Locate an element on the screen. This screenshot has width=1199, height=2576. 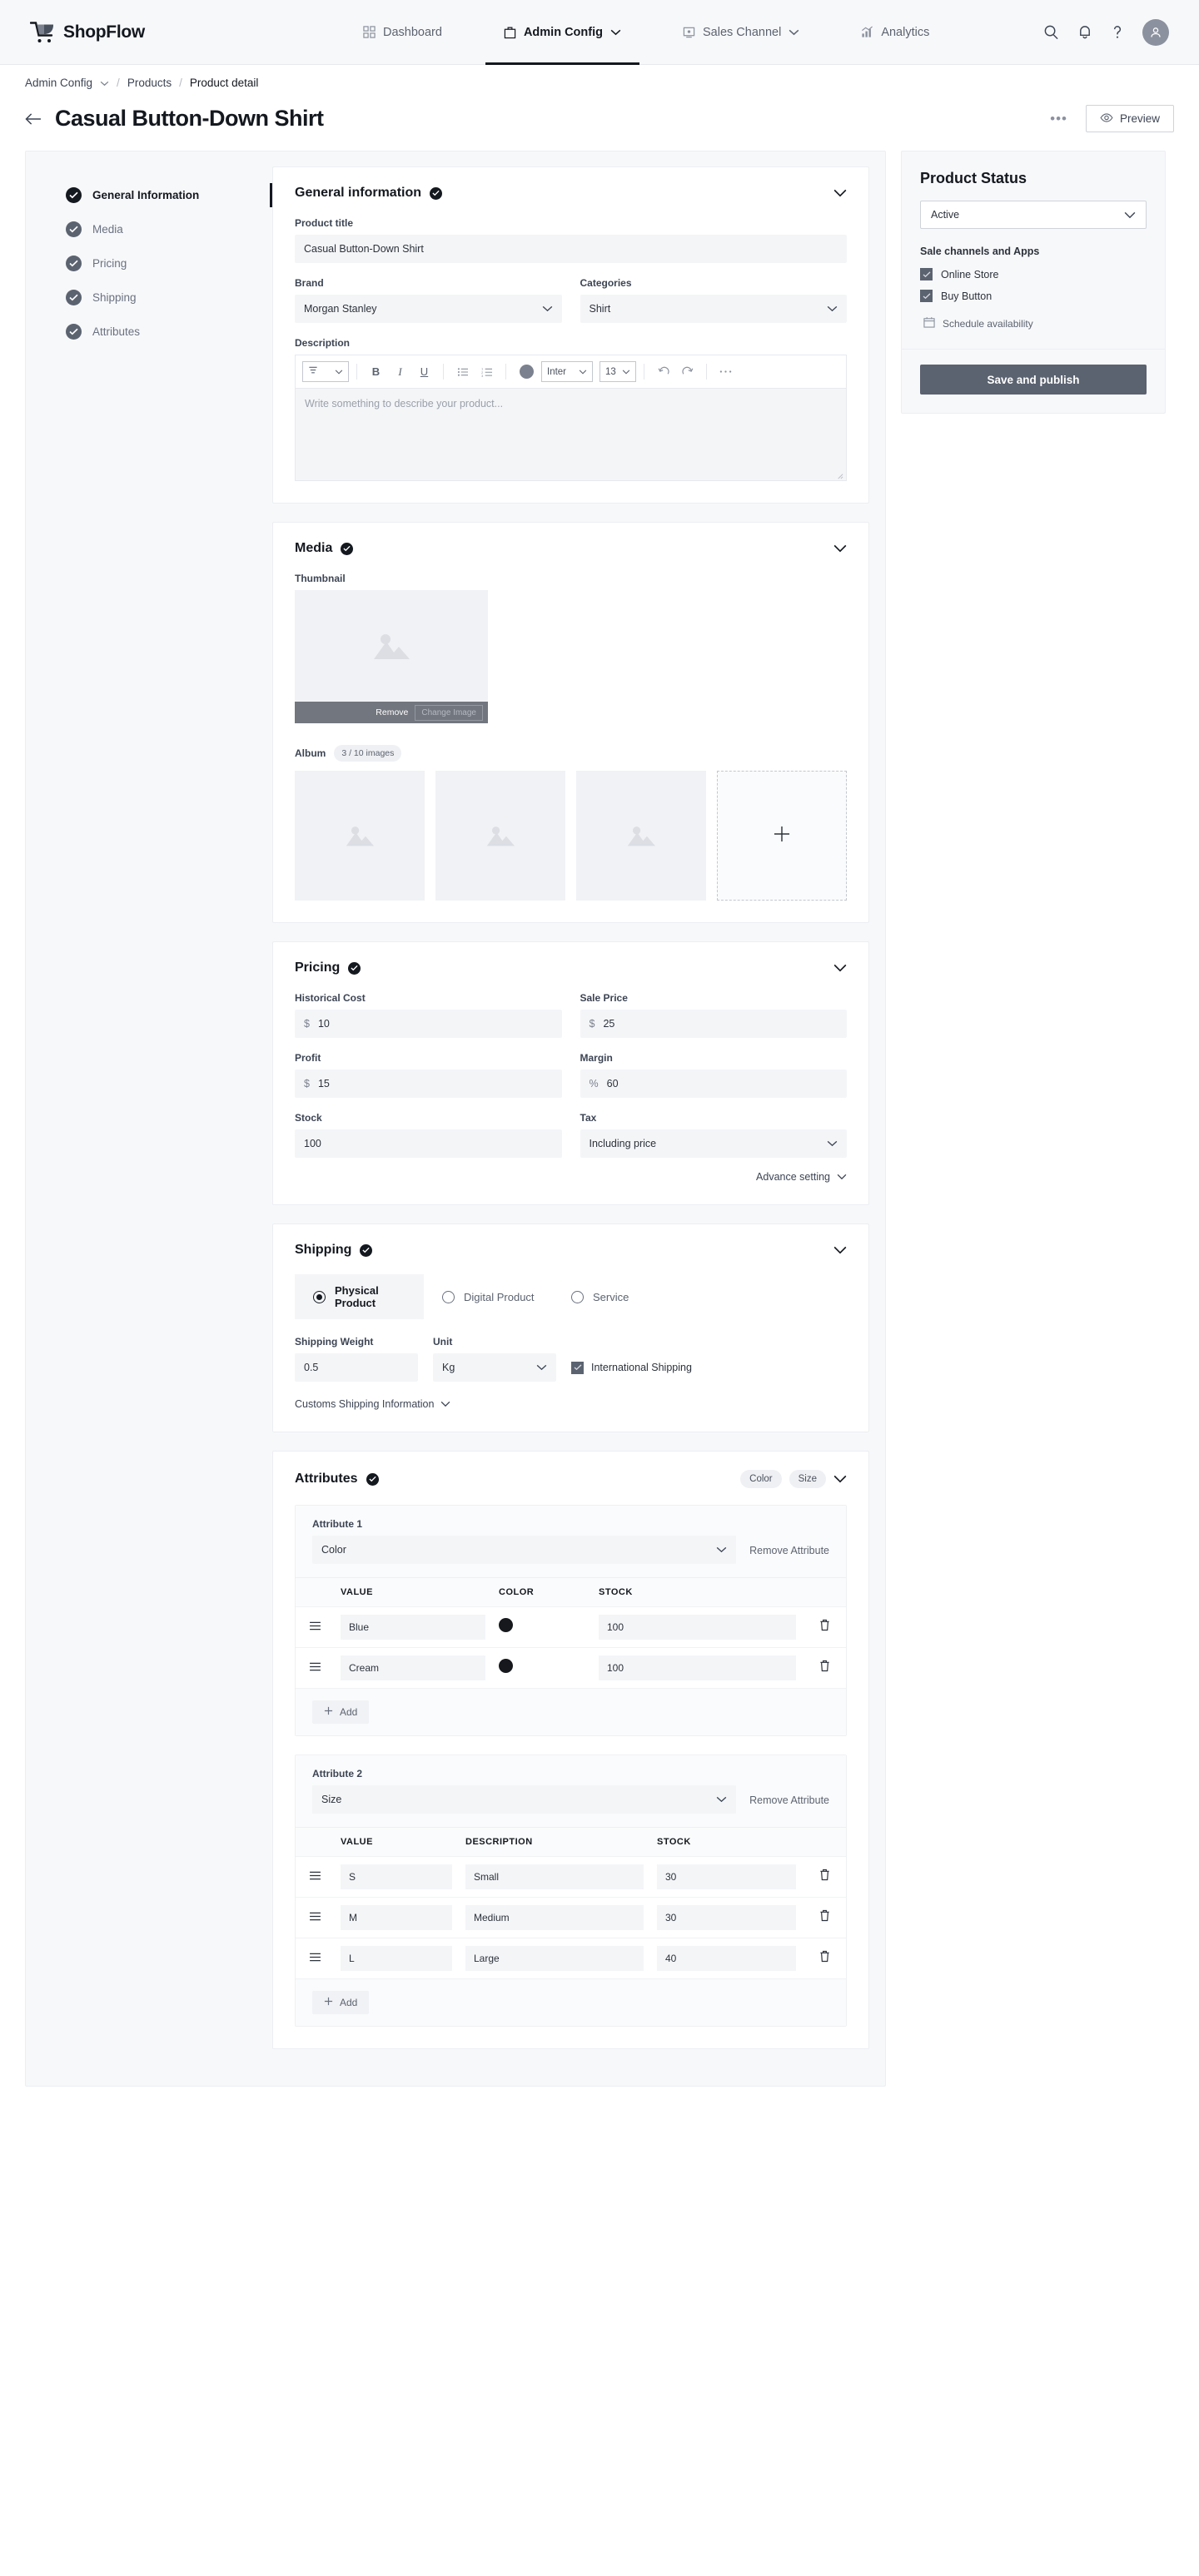
radio-digital-product: Digital Product is located at coordinates (488, 1296).